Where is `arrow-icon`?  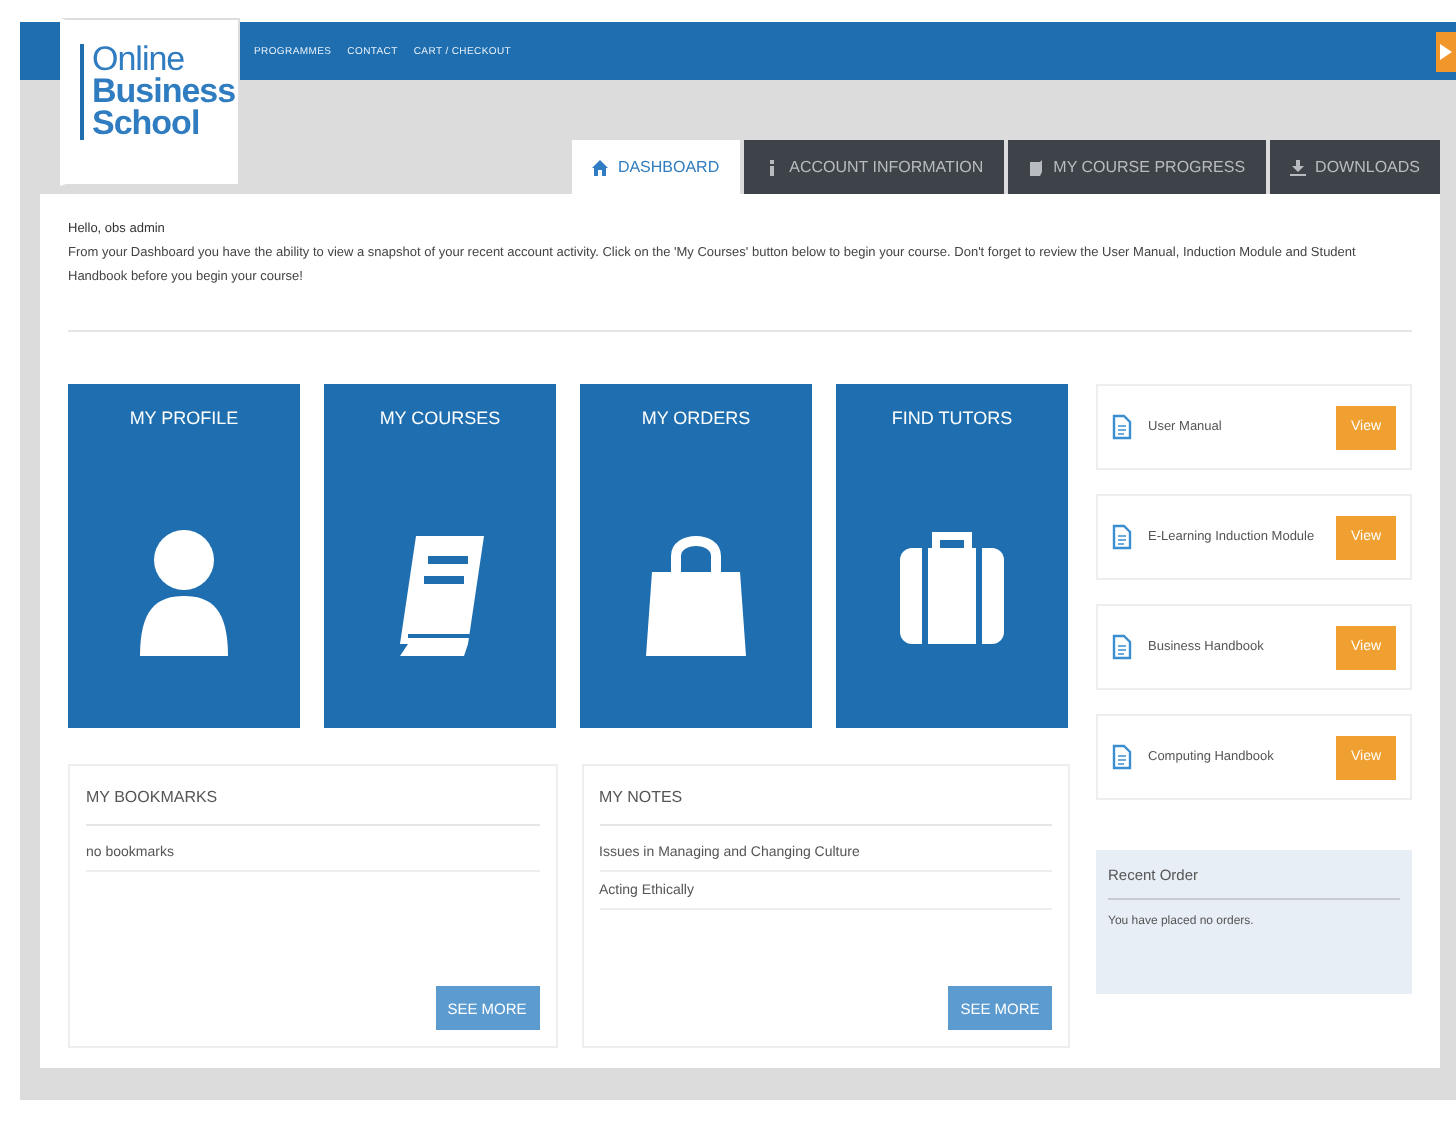
arrow-icon is located at coordinates (1446, 51).